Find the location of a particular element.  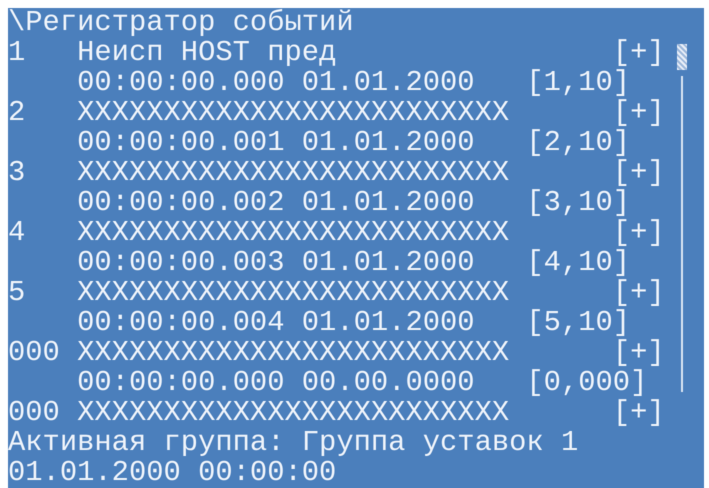

event-timestamp: 00:00:00.000 01.01.2000 is located at coordinates (276, 83).